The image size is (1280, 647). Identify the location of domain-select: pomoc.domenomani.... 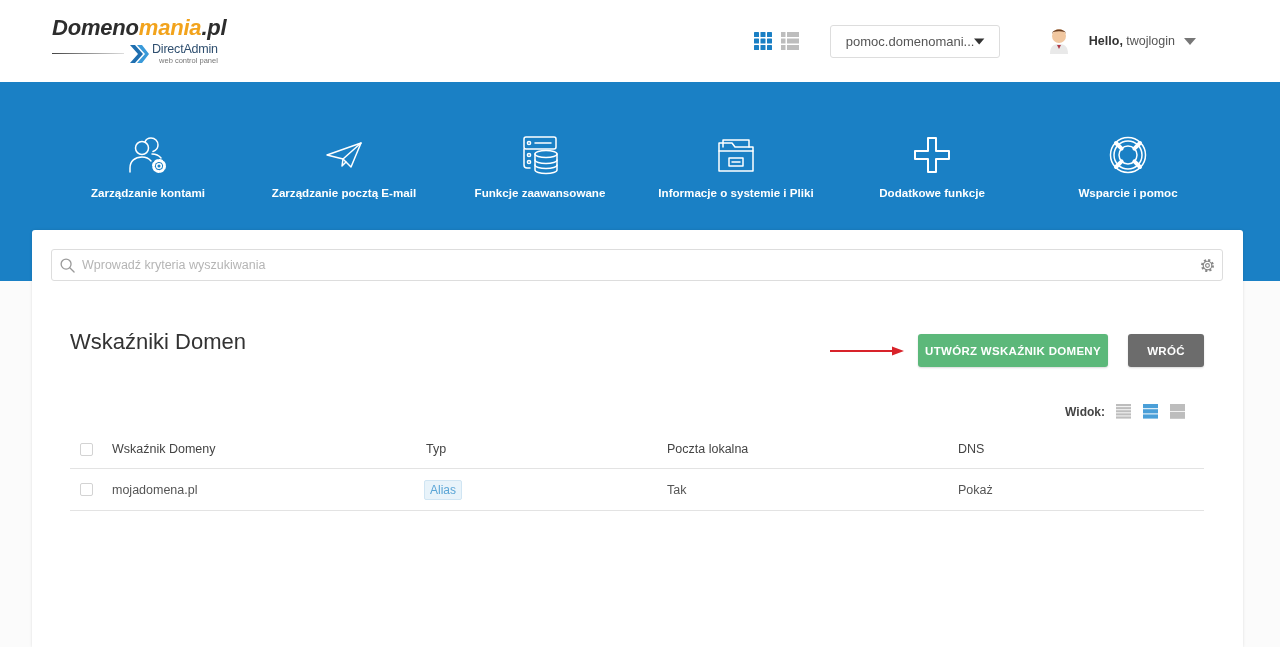
(914, 41).